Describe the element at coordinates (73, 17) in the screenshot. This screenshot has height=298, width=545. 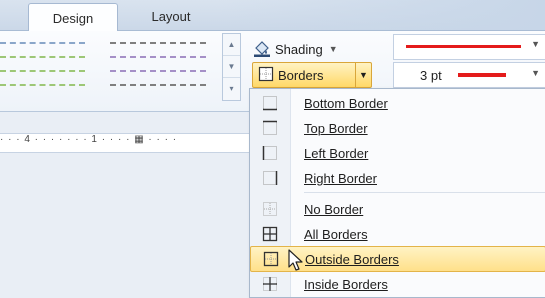
I see `tab-design: Design` at that location.